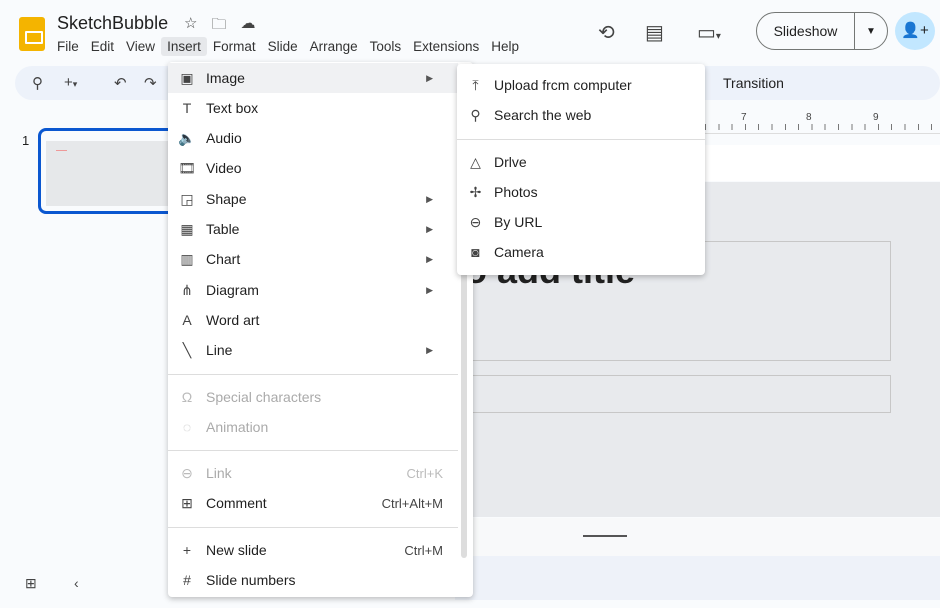  Describe the element at coordinates (709, 32) in the screenshot. I see `meet-icon: ▭▾` at that location.